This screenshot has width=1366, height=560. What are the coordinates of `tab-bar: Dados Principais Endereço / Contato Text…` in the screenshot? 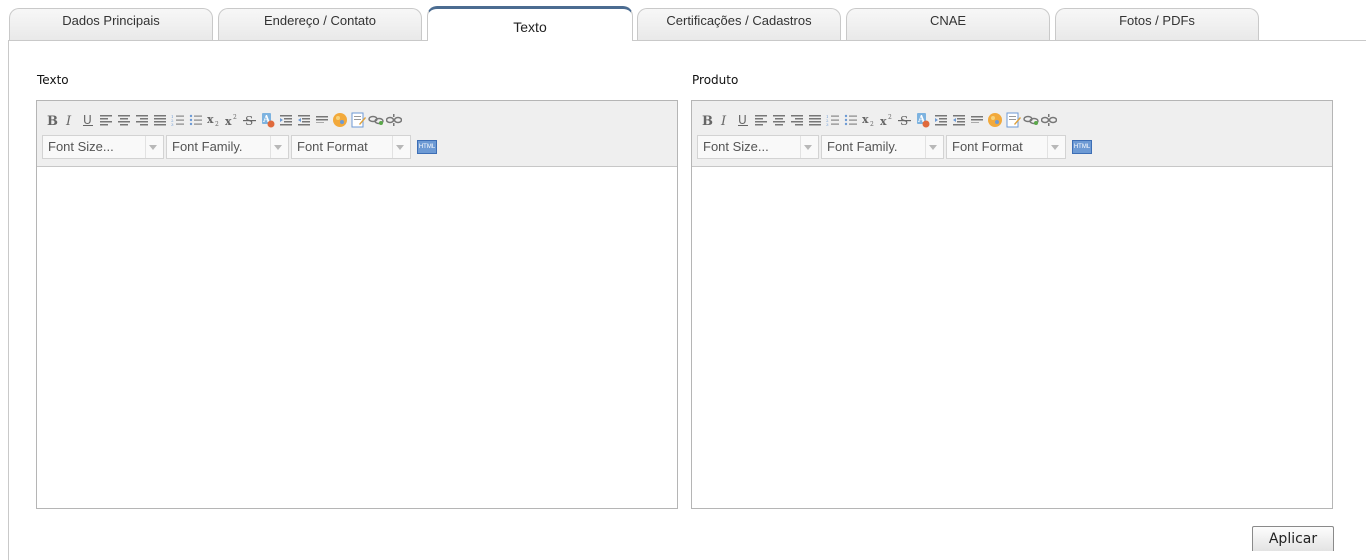 It's located at (683, 20).